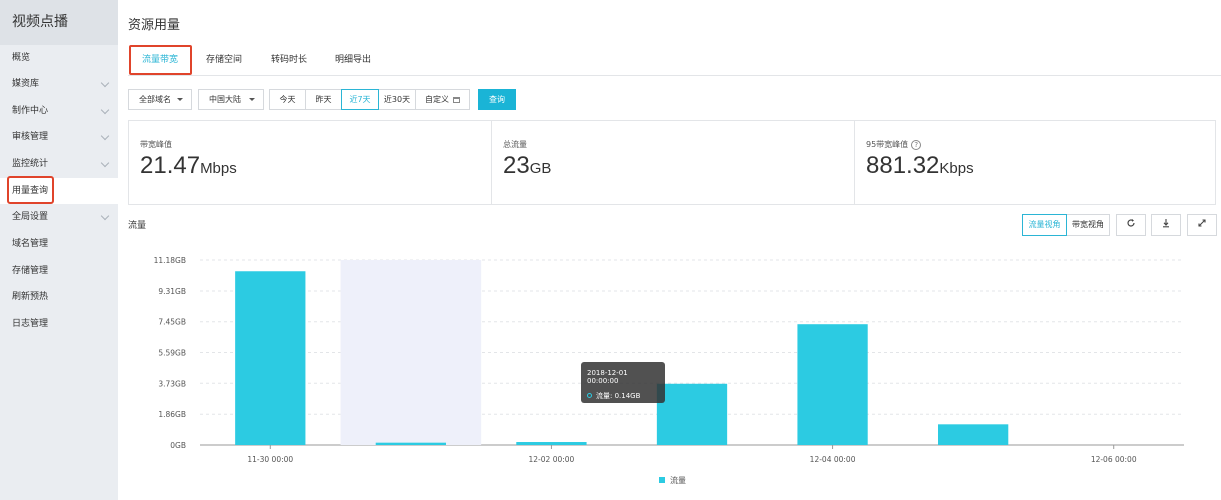 Image resolution: width=1221 pixels, height=500 pixels. What do you see at coordinates (59, 137) in the screenshot?
I see `sidebar-item: 审核管理` at bounding box center [59, 137].